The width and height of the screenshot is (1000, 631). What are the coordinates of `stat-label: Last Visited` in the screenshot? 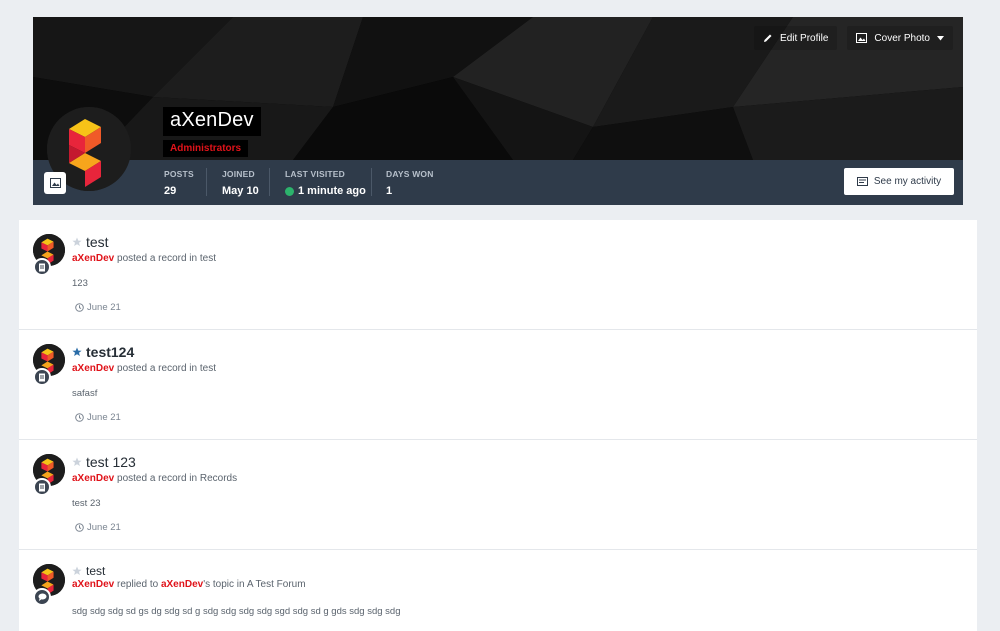 It's located at (315, 174).